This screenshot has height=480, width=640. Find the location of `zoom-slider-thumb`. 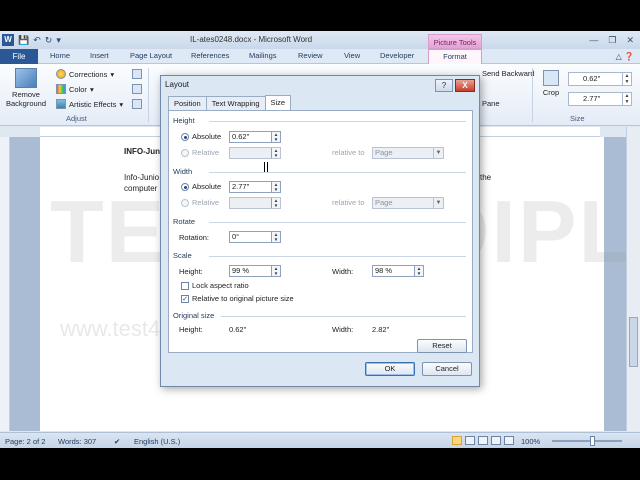

zoom-slider-thumb is located at coordinates (592, 441).